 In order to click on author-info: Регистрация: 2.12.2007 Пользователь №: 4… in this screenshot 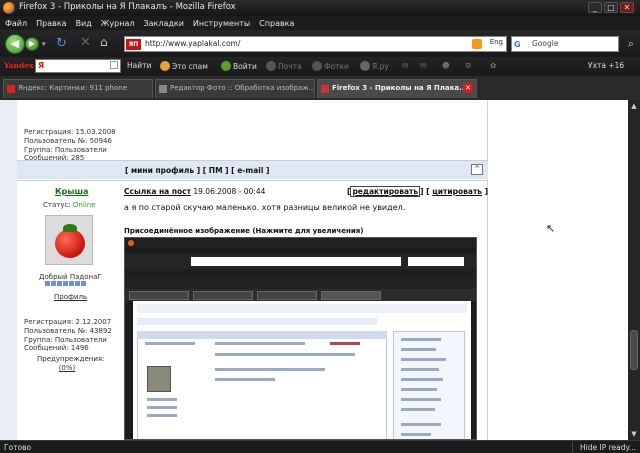, I will do `click(68, 335)`.